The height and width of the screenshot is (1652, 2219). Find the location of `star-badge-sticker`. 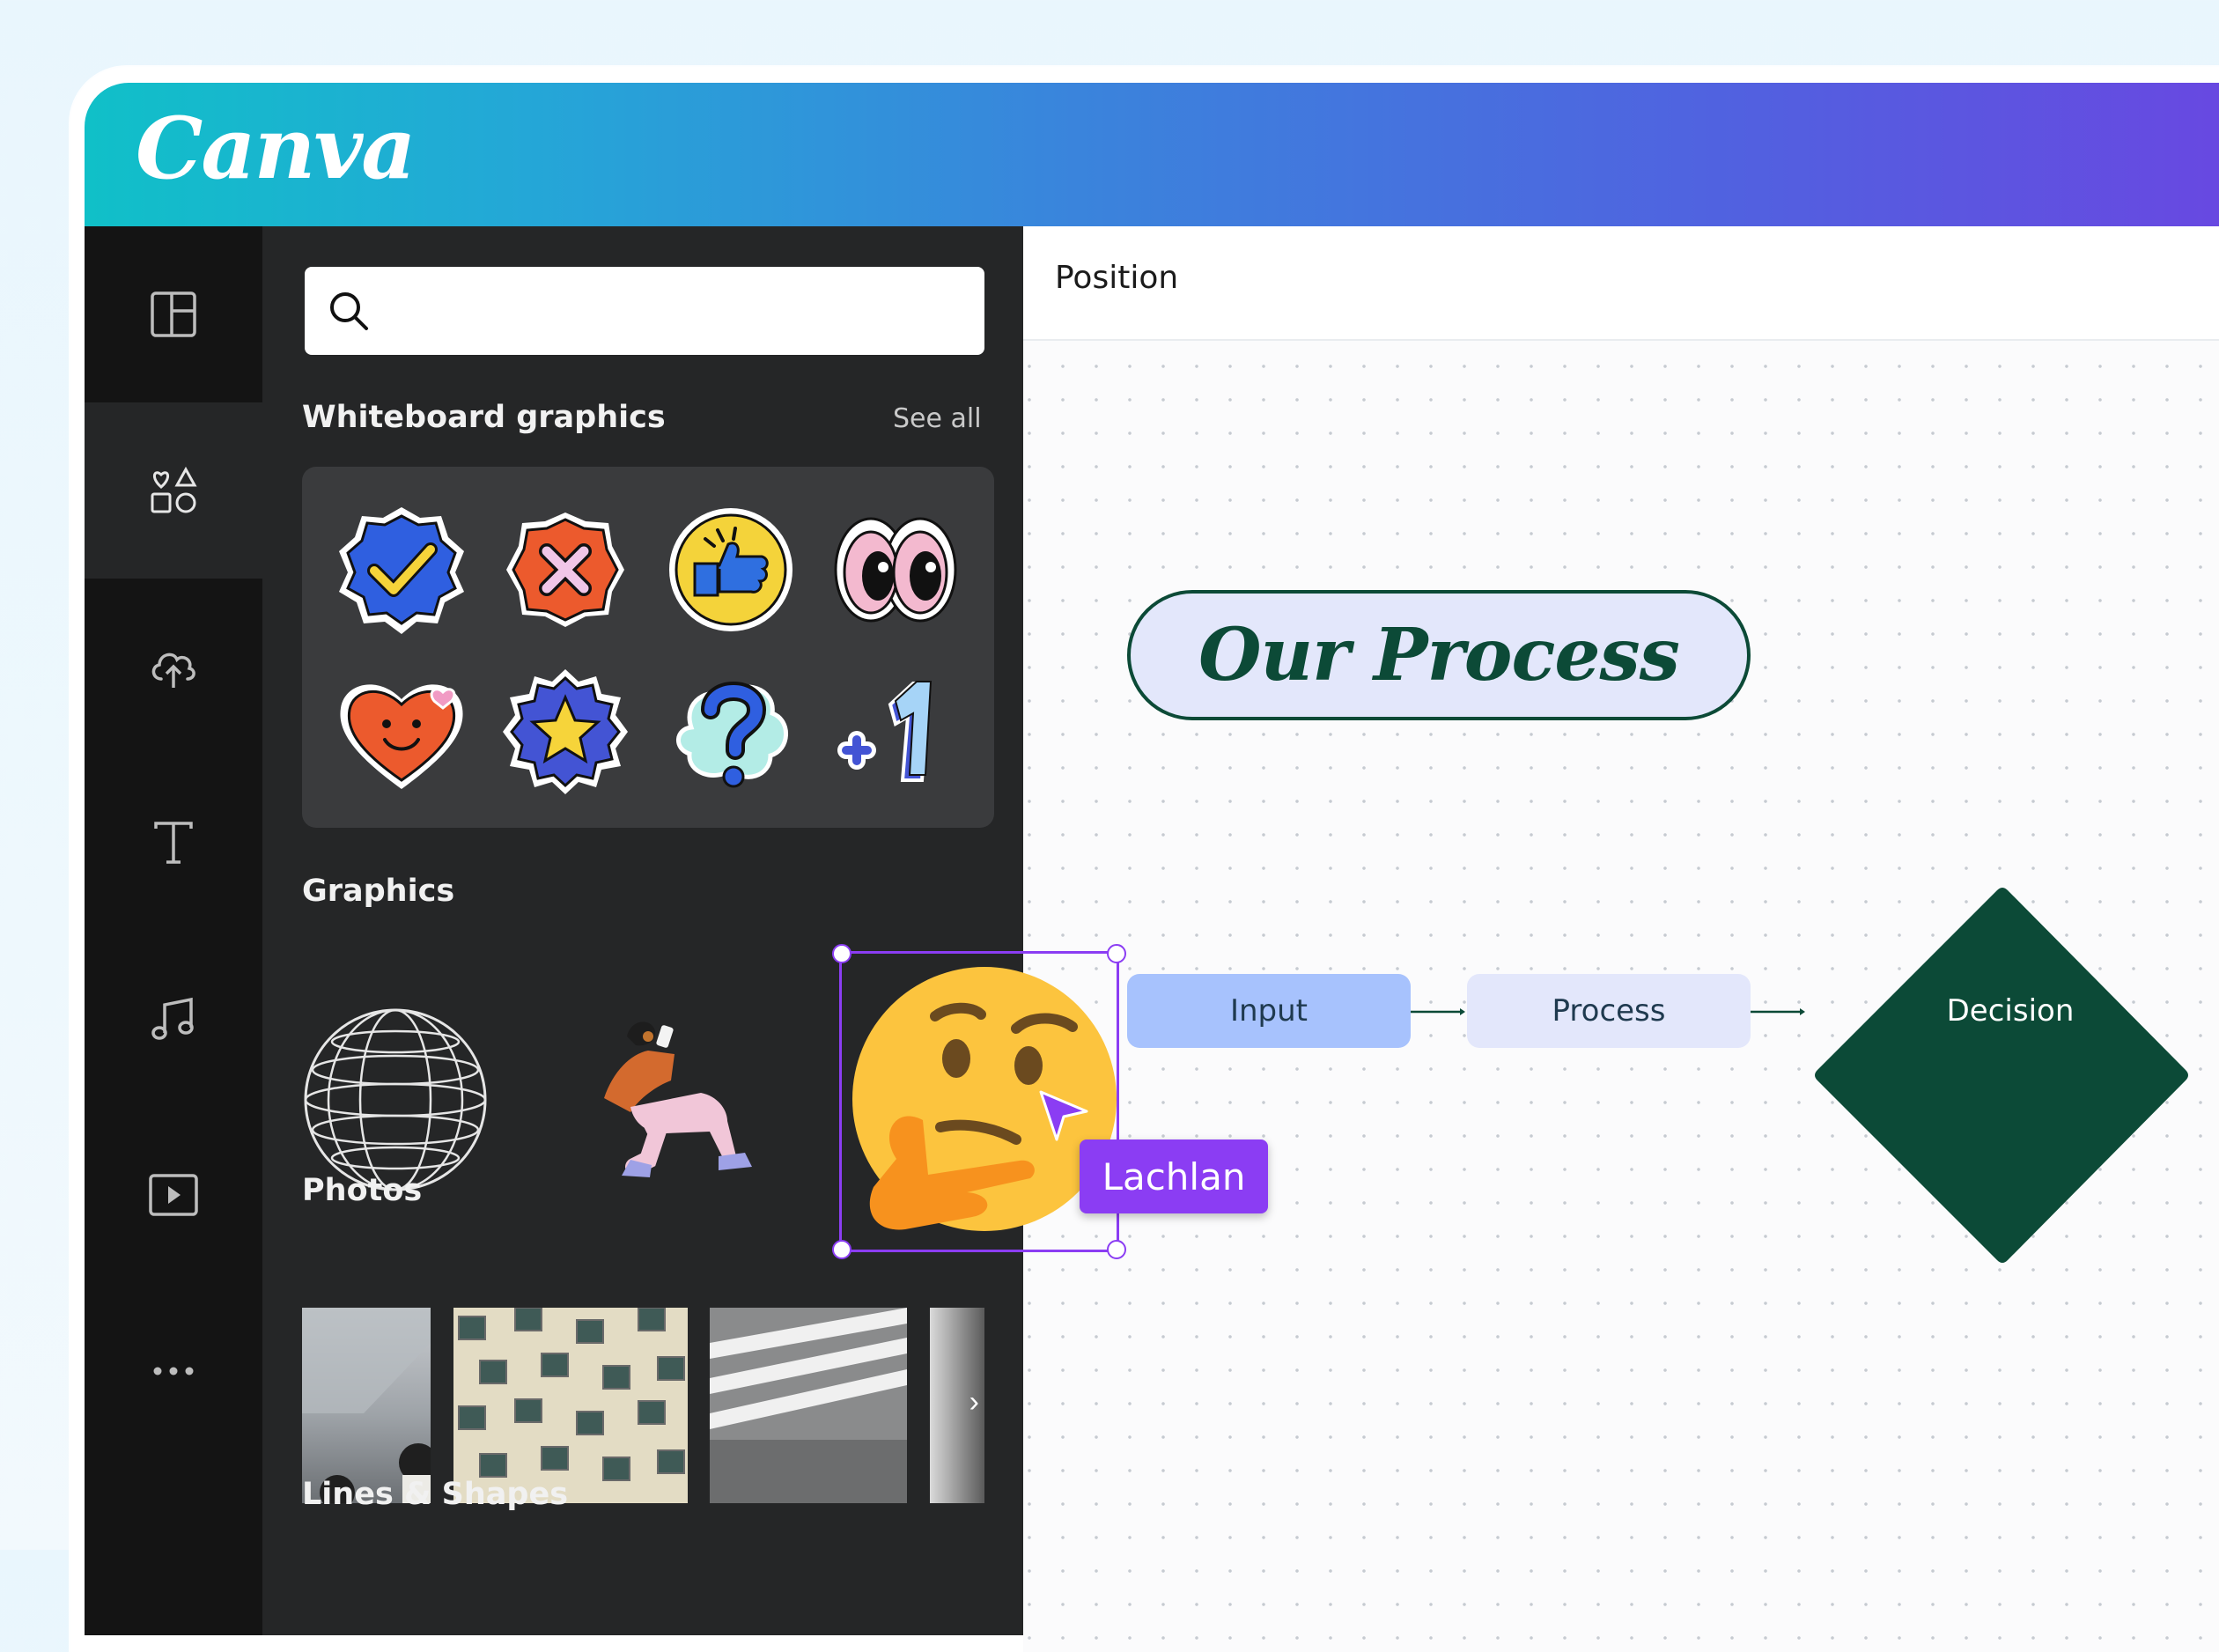

star-badge-sticker is located at coordinates (565, 732).